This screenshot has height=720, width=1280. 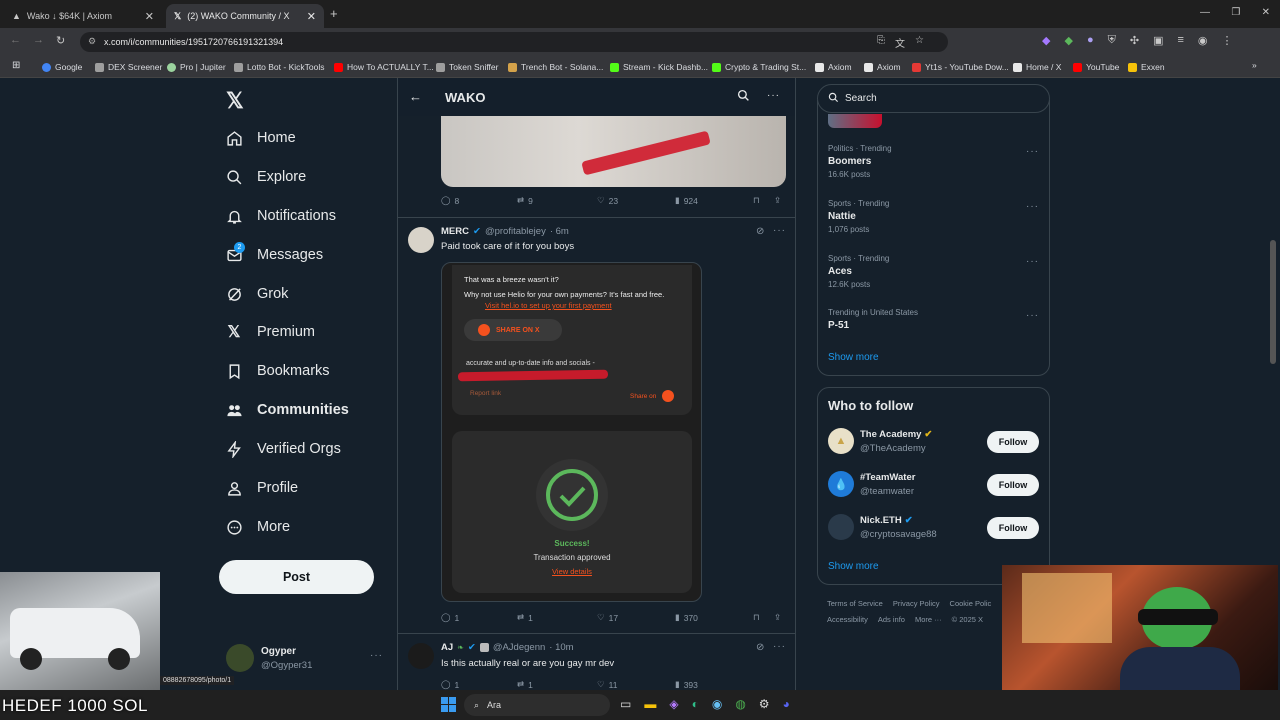 What do you see at coordinates (1112, 40) in the screenshot?
I see `extension-shield-icon: ⛨` at bounding box center [1112, 40].